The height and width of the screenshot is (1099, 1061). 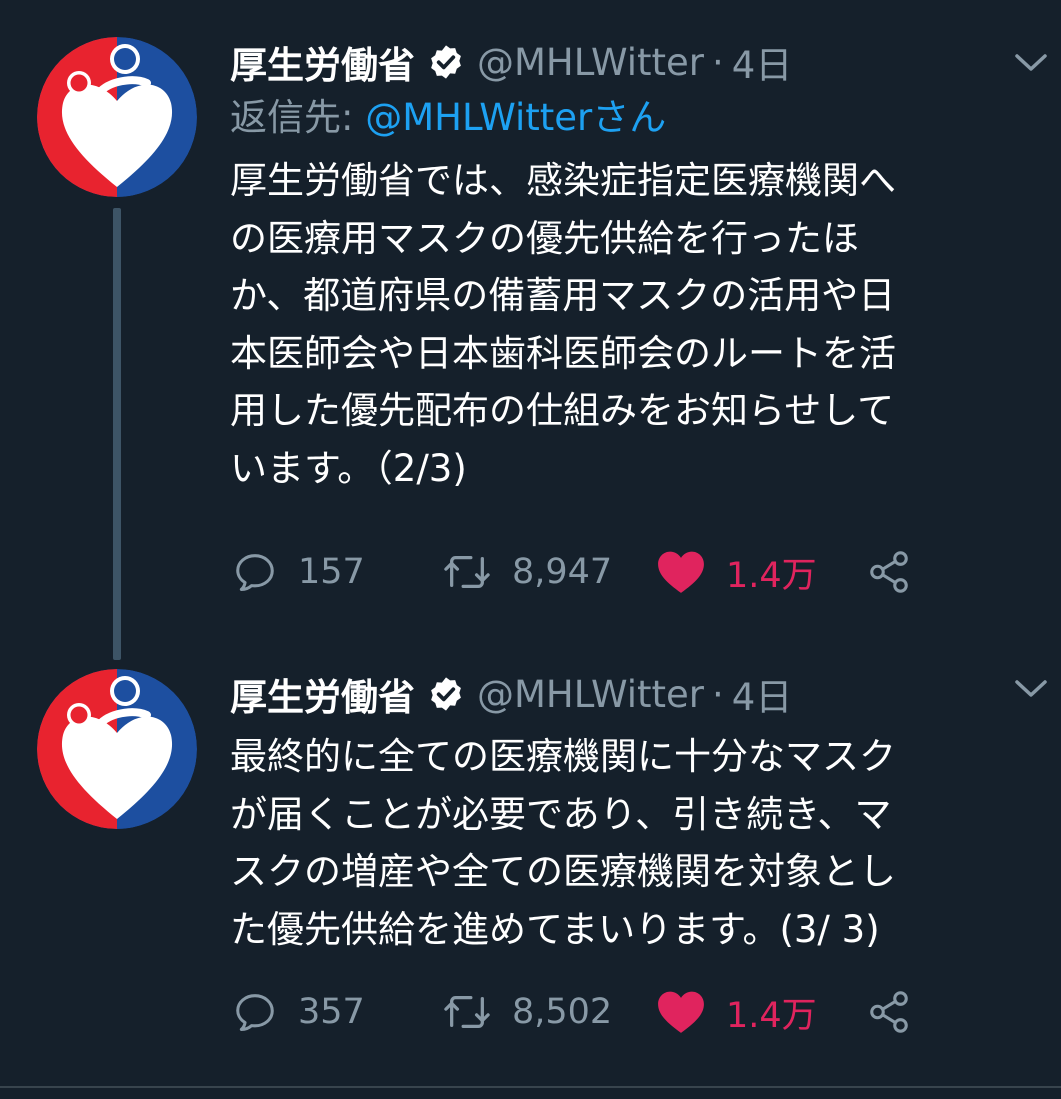 I want to click on tweet-text-line: います。（2/3), so click(x=348, y=468).